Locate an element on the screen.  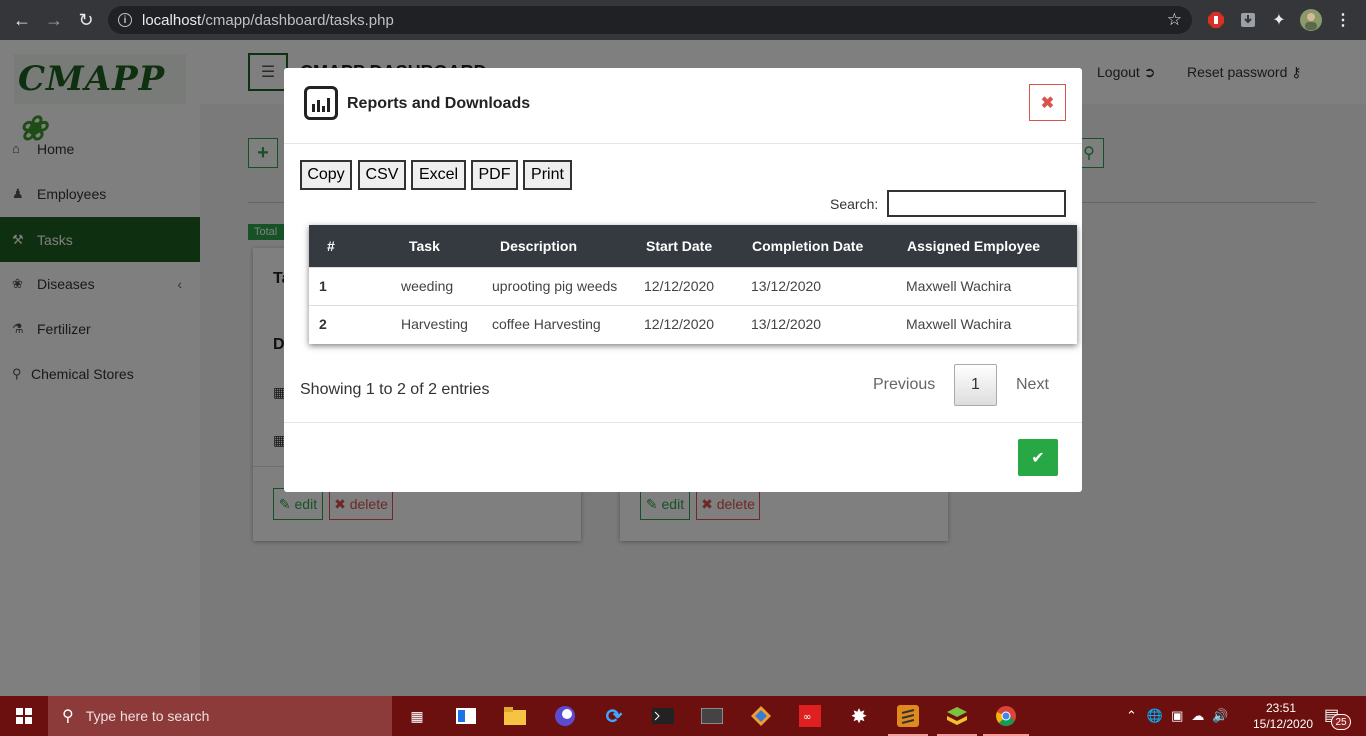
file-explorer-icon is located at coordinates (515, 716).